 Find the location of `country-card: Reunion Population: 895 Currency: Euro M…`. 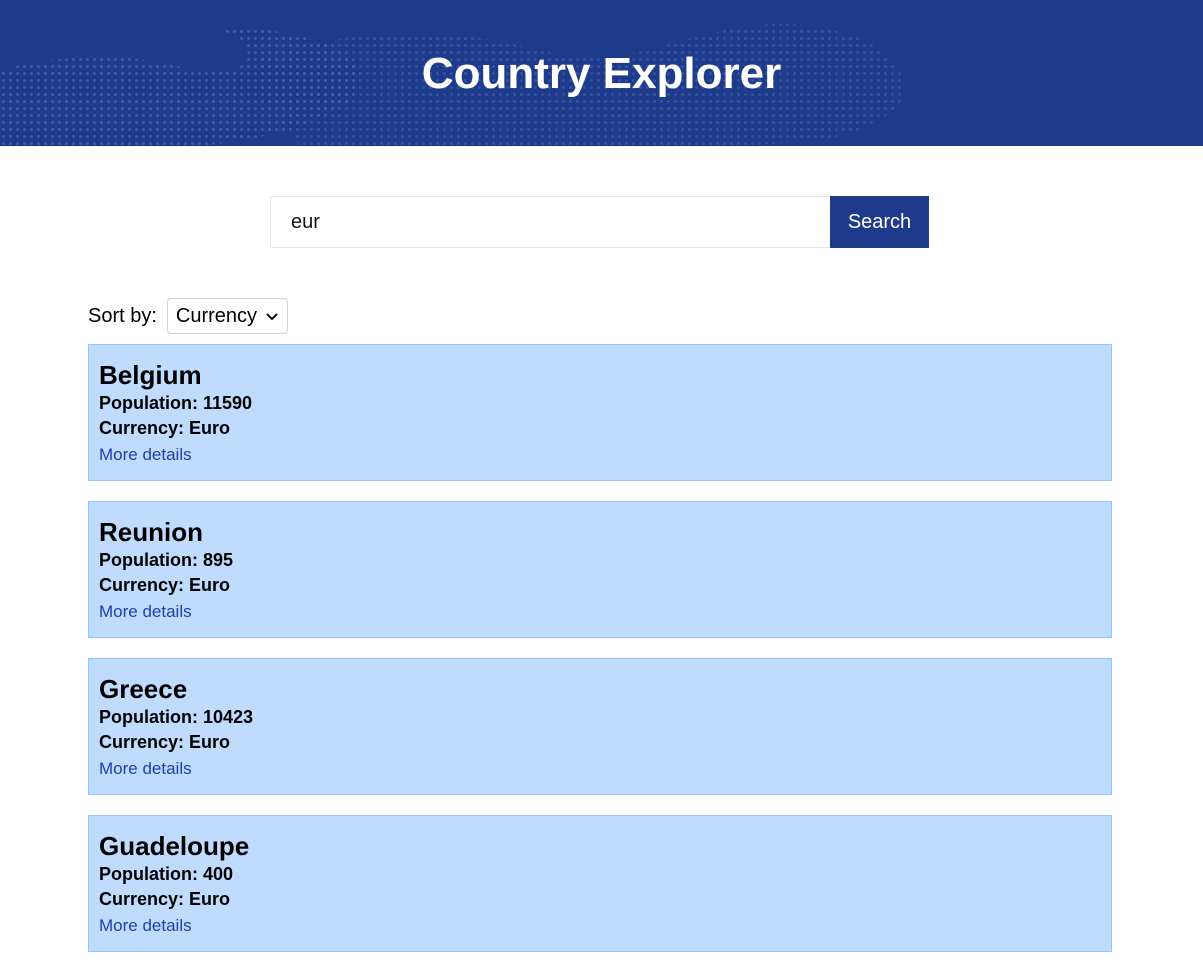

country-card: Reunion Population: 895 Currency: Euro M… is located at coordinates (600, 569).